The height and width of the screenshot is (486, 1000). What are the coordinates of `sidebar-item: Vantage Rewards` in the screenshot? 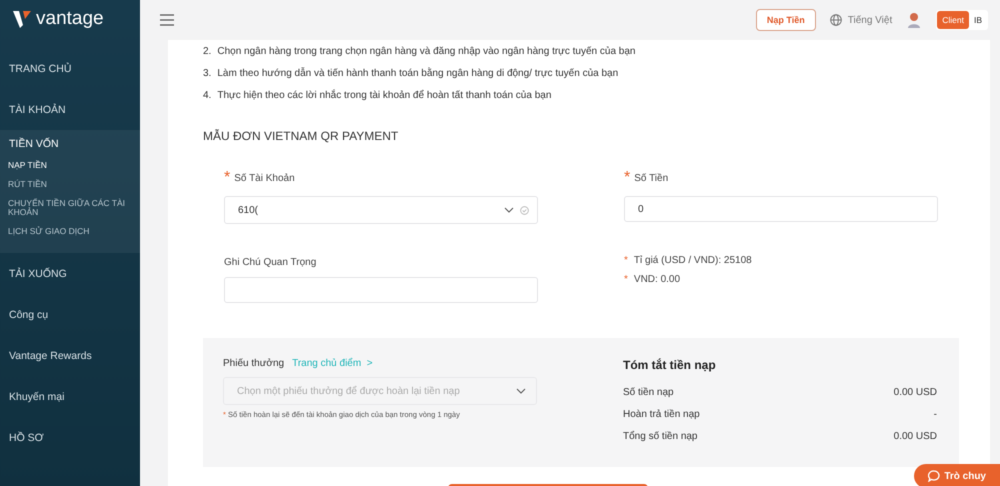 It's located at (70, 355).